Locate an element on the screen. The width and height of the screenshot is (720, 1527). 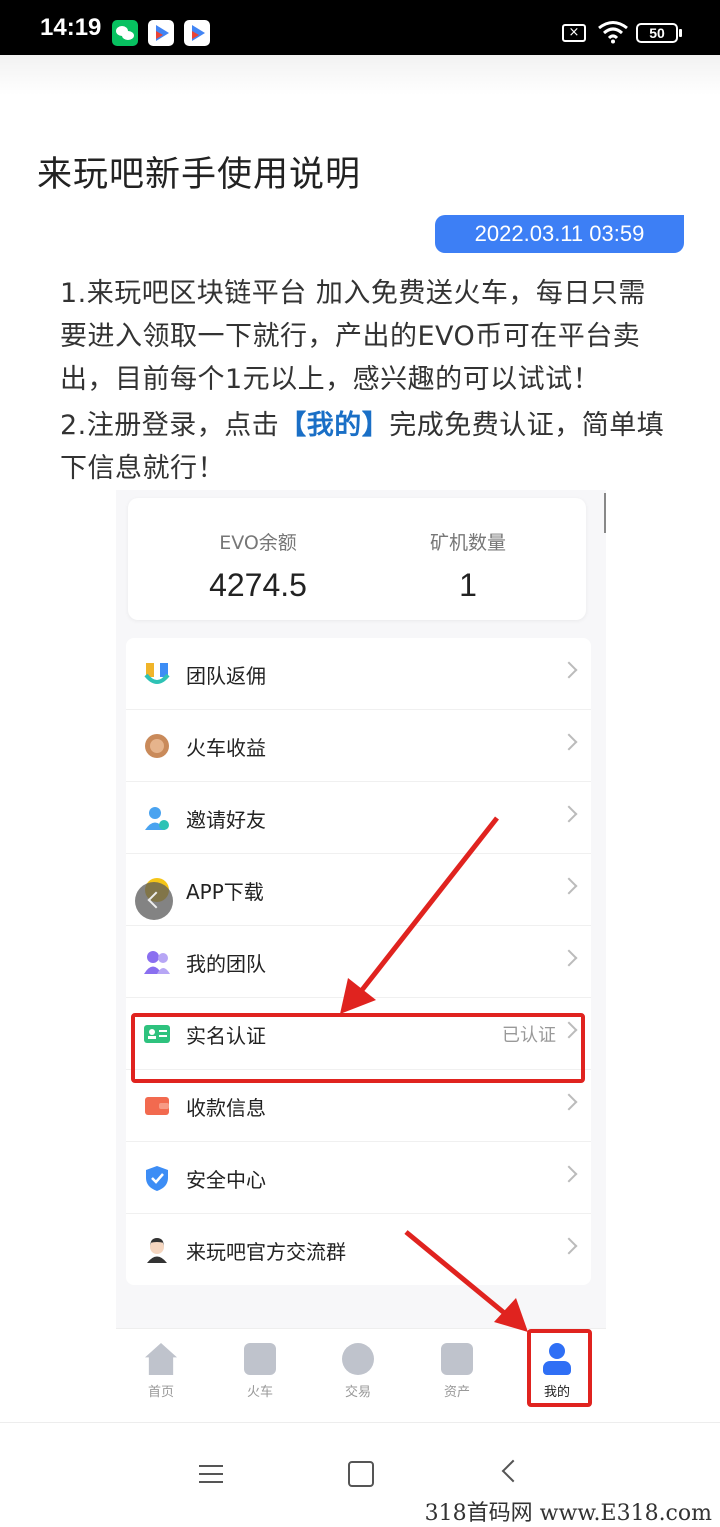
watermark: 318首码网 www.E318.com is located at coordinates (568, 1513).